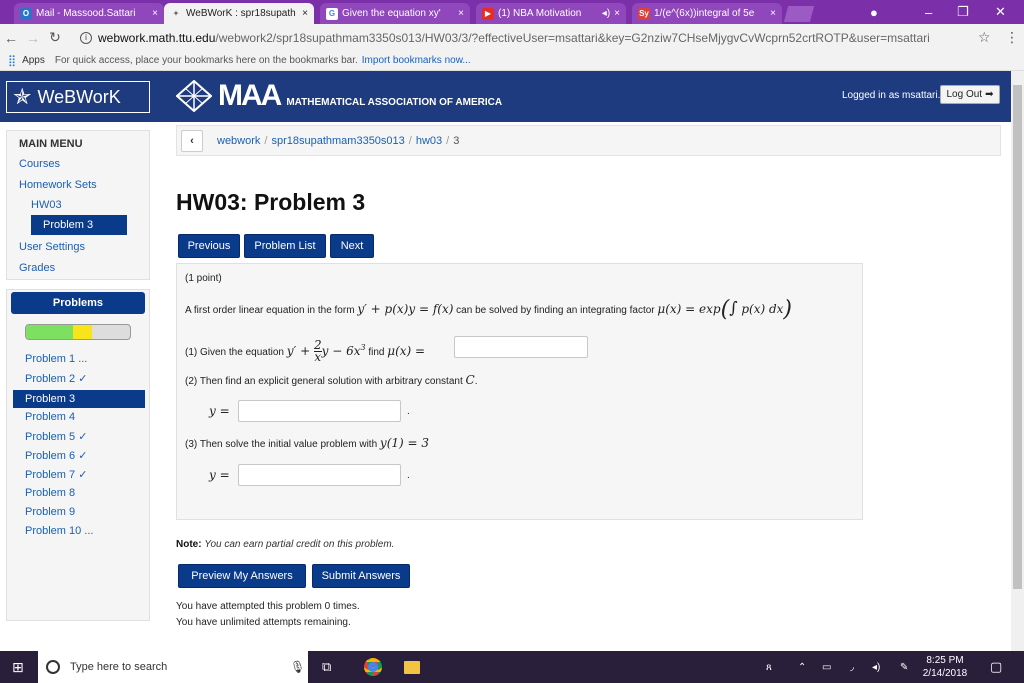 This screenshot has width=1024, height=683. I want to click on breadcrumb-webwork: webwork, so click(238, 141).